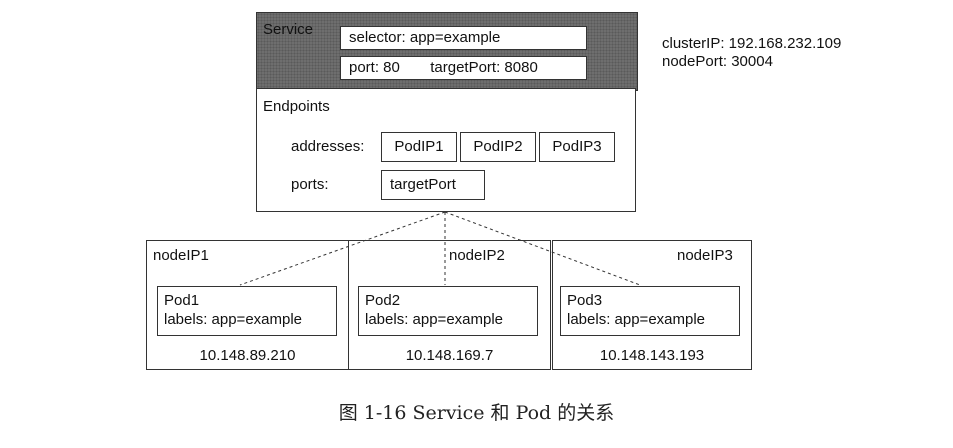 Image resolution: width=953 pixels, height=448 pixels. Describe the element at coordinates (484, 67) in the screenshot. I see `service-target-port: targetPort: 8080` at that location.